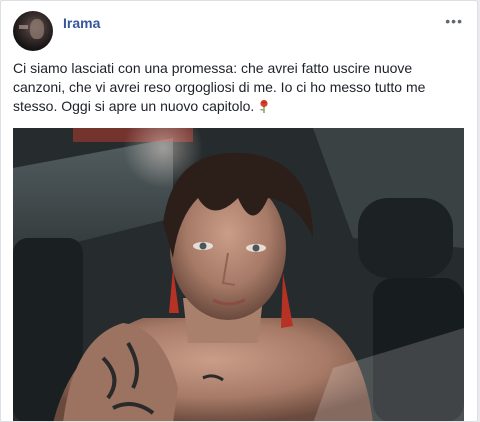 This screenshot has width=480, height=422. I want to click on post-header: Irama •••, so click(239, 33).